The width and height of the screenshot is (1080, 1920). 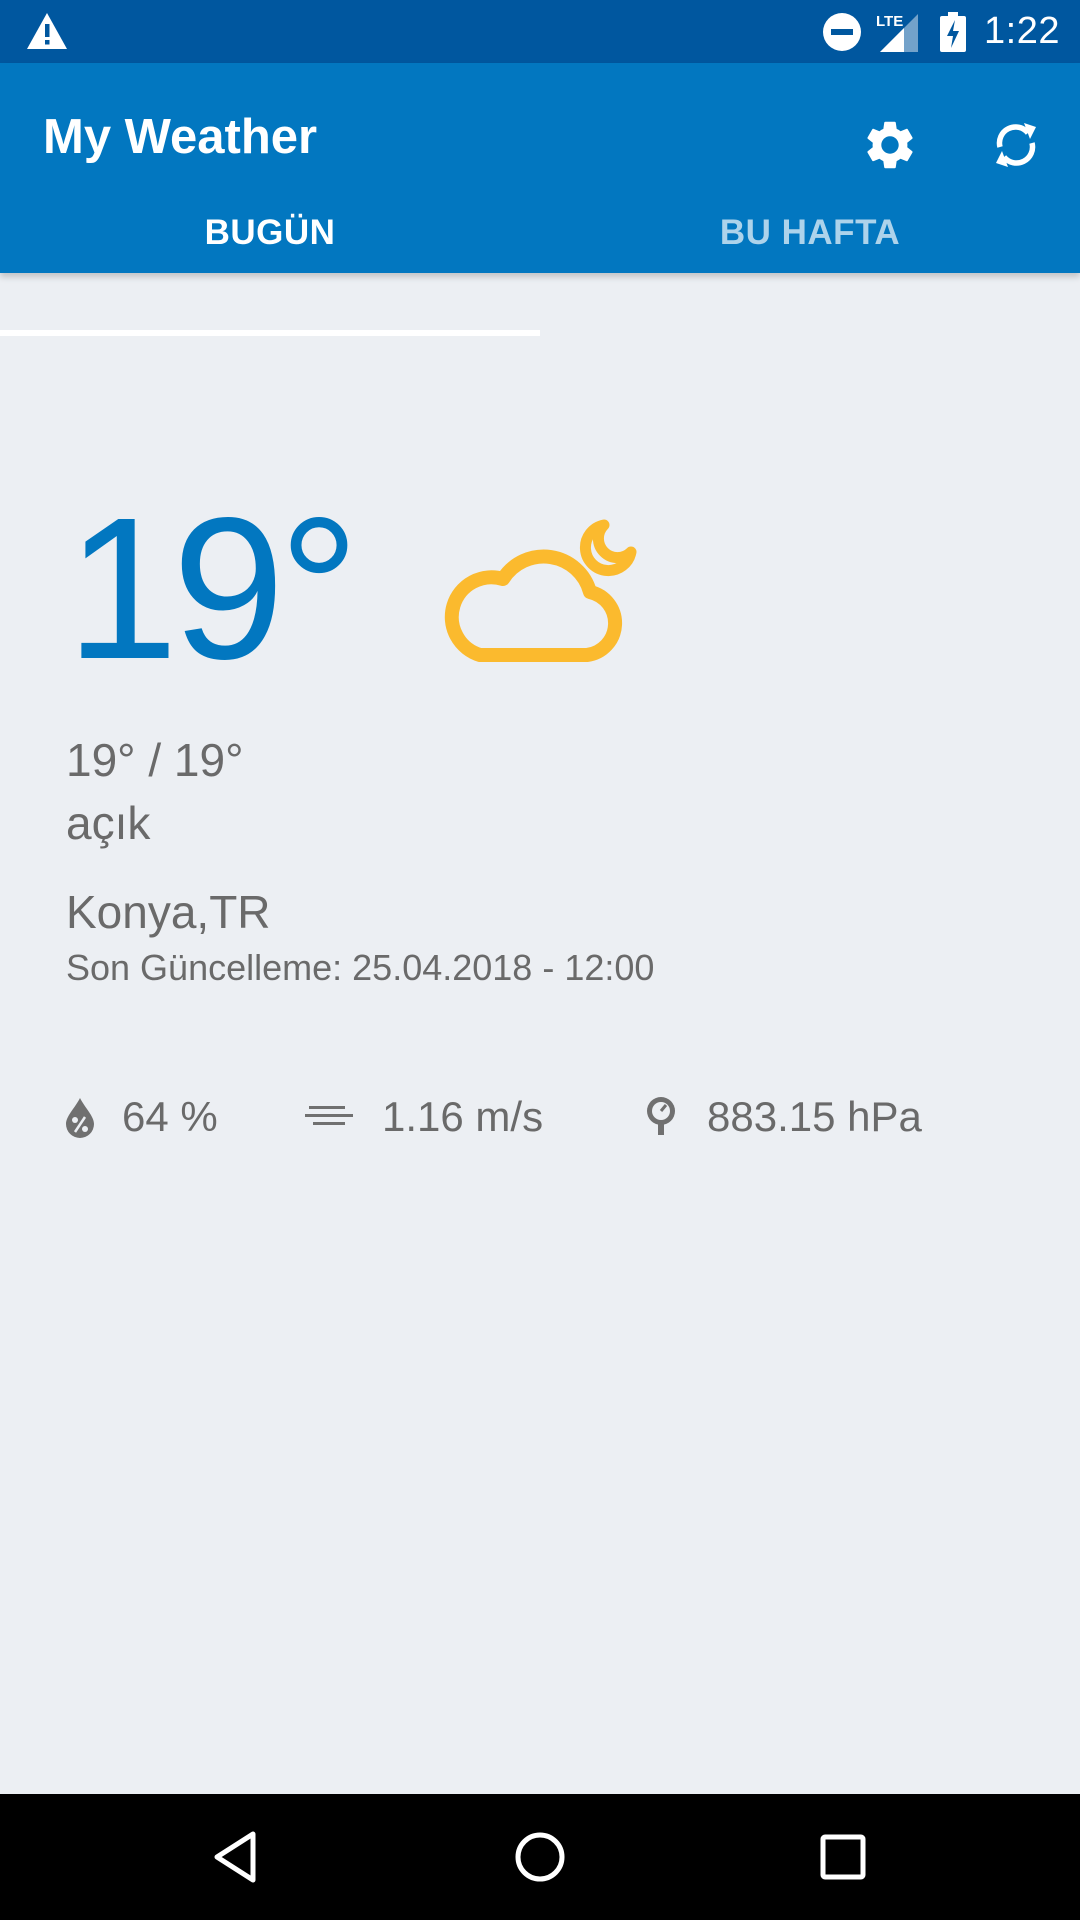 I want to click on humidity-value: 64 %, so click(x=170, y=1116).